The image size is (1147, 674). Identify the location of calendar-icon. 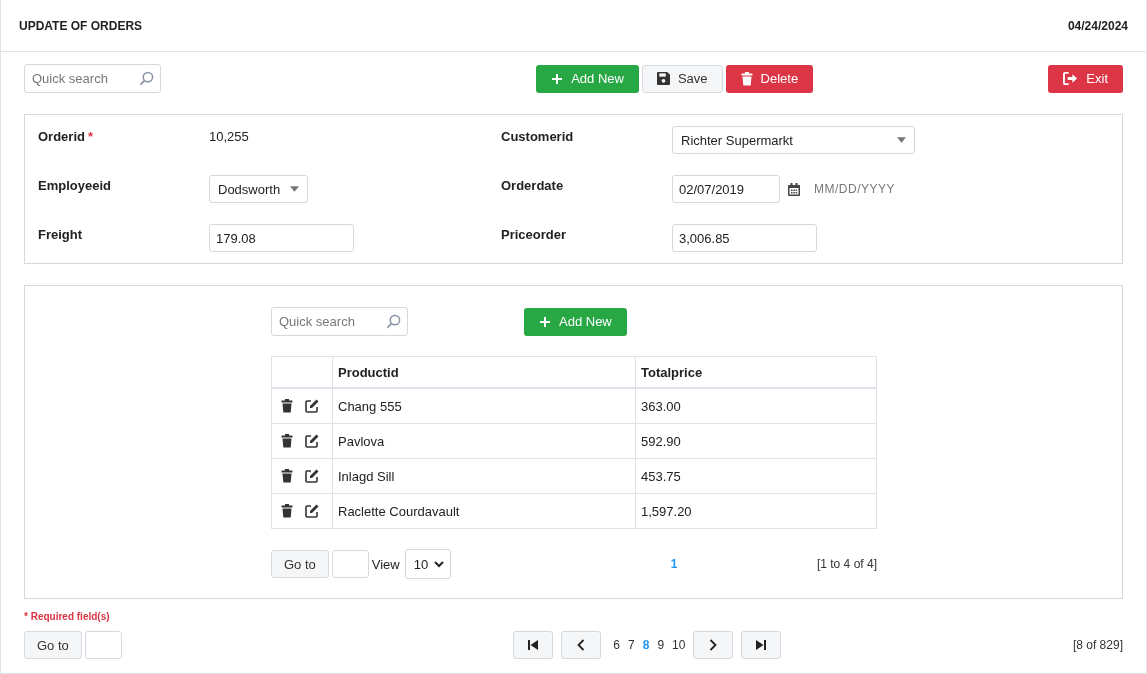
(794, 189).